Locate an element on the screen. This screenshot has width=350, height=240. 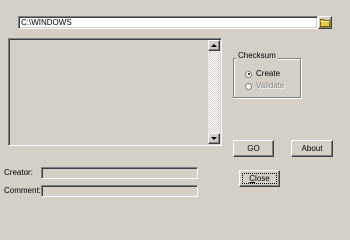
close-button-label: lose is located at coordinates (262, 178).